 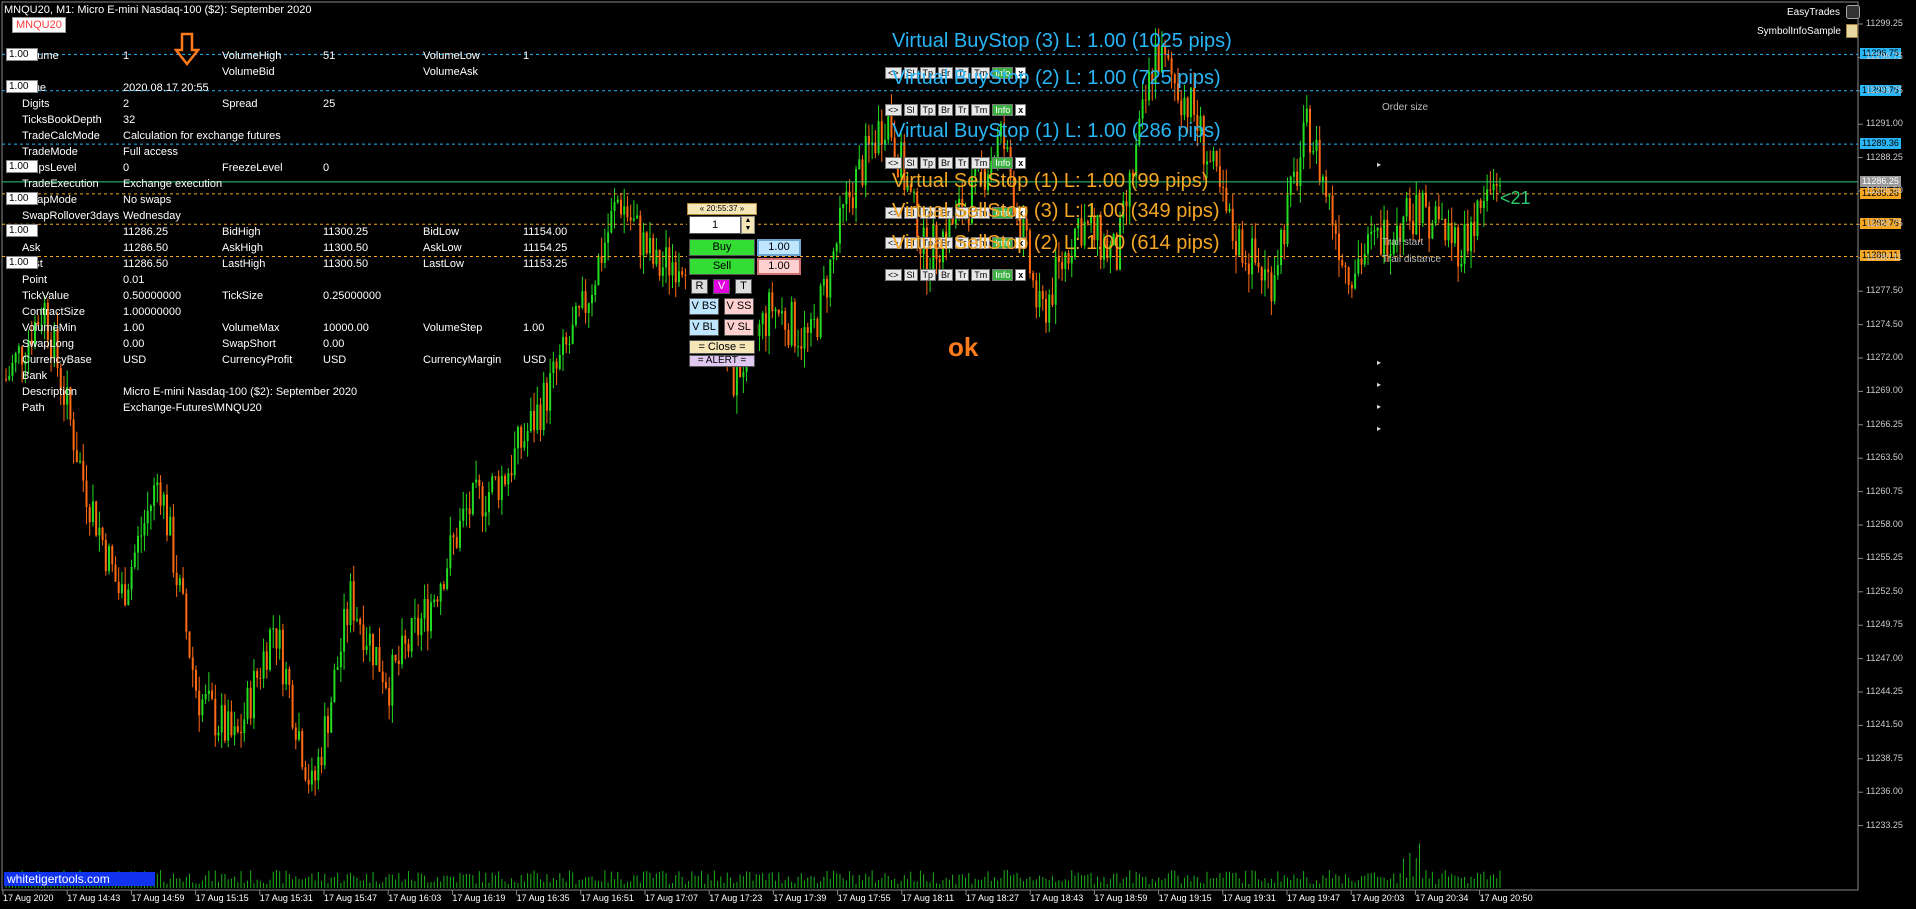 I want to click on virtual-sellstop-button: V SS, so click(x=739, y=306).